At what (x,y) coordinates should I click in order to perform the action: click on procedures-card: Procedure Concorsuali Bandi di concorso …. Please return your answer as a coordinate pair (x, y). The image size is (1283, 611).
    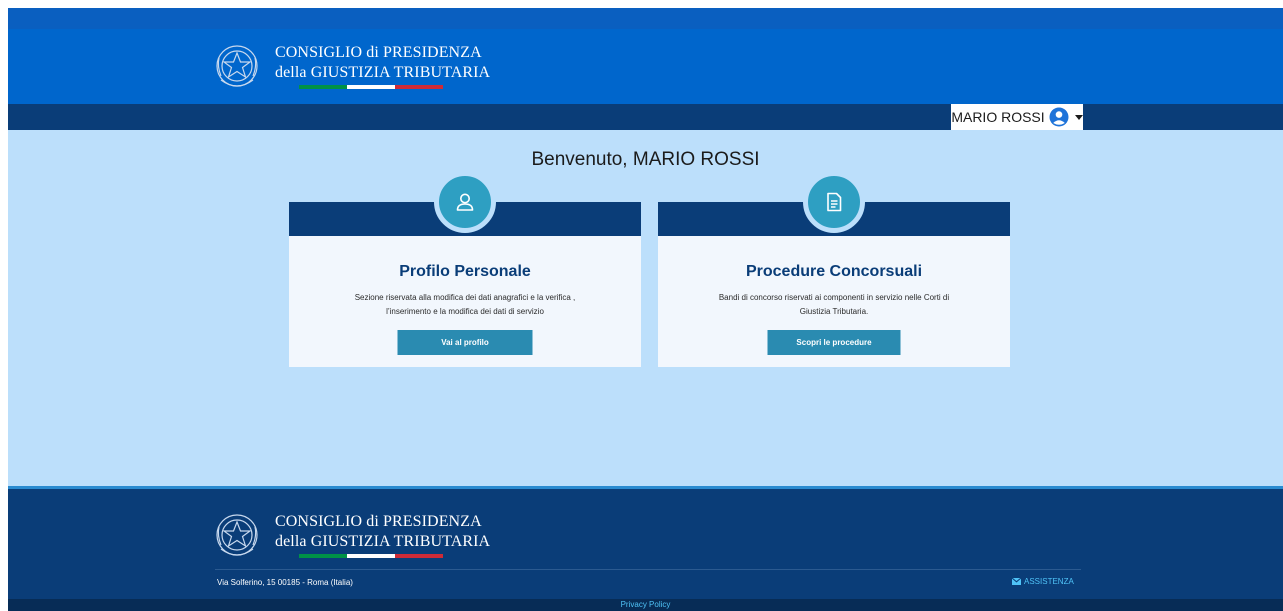
    Looking at the image, I should click on (834, 269).